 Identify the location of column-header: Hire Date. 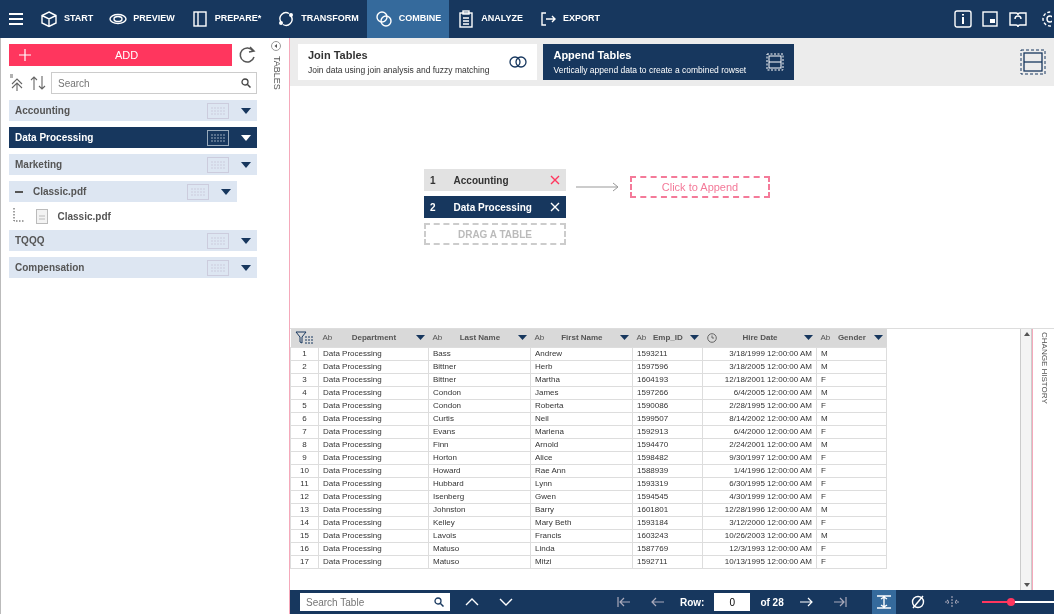
(759, 338).